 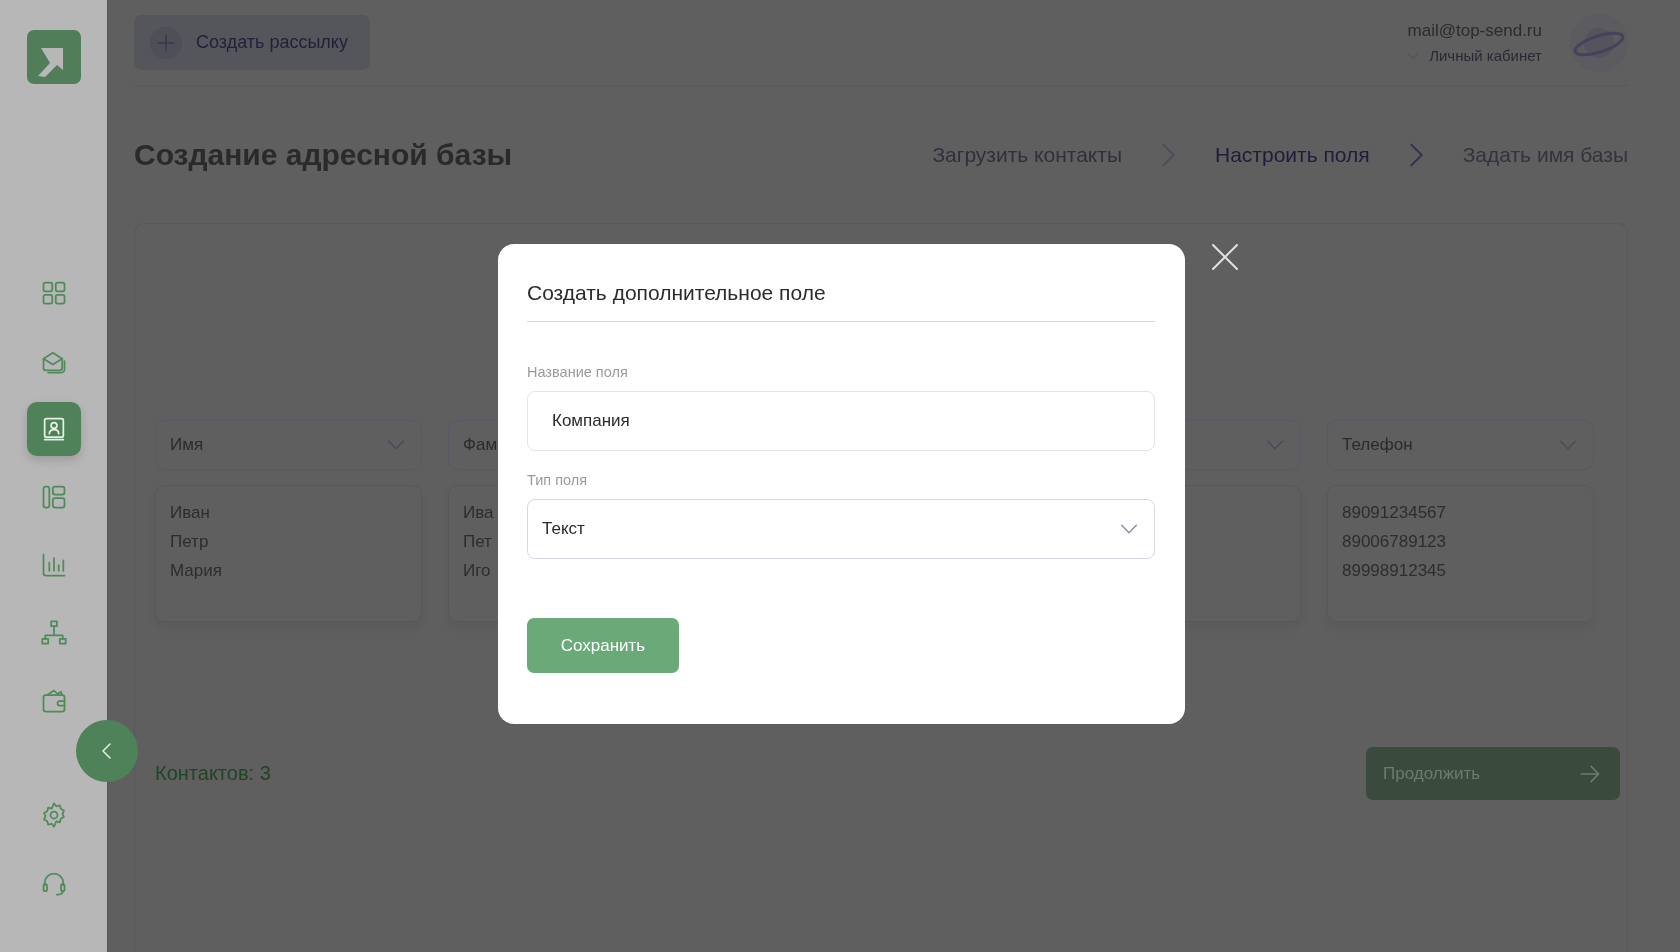 What do you see at coordinates (1292, 154) in the screenshot?
I see `step-tab: Настроить поля` at bounding box center [1292, 154].